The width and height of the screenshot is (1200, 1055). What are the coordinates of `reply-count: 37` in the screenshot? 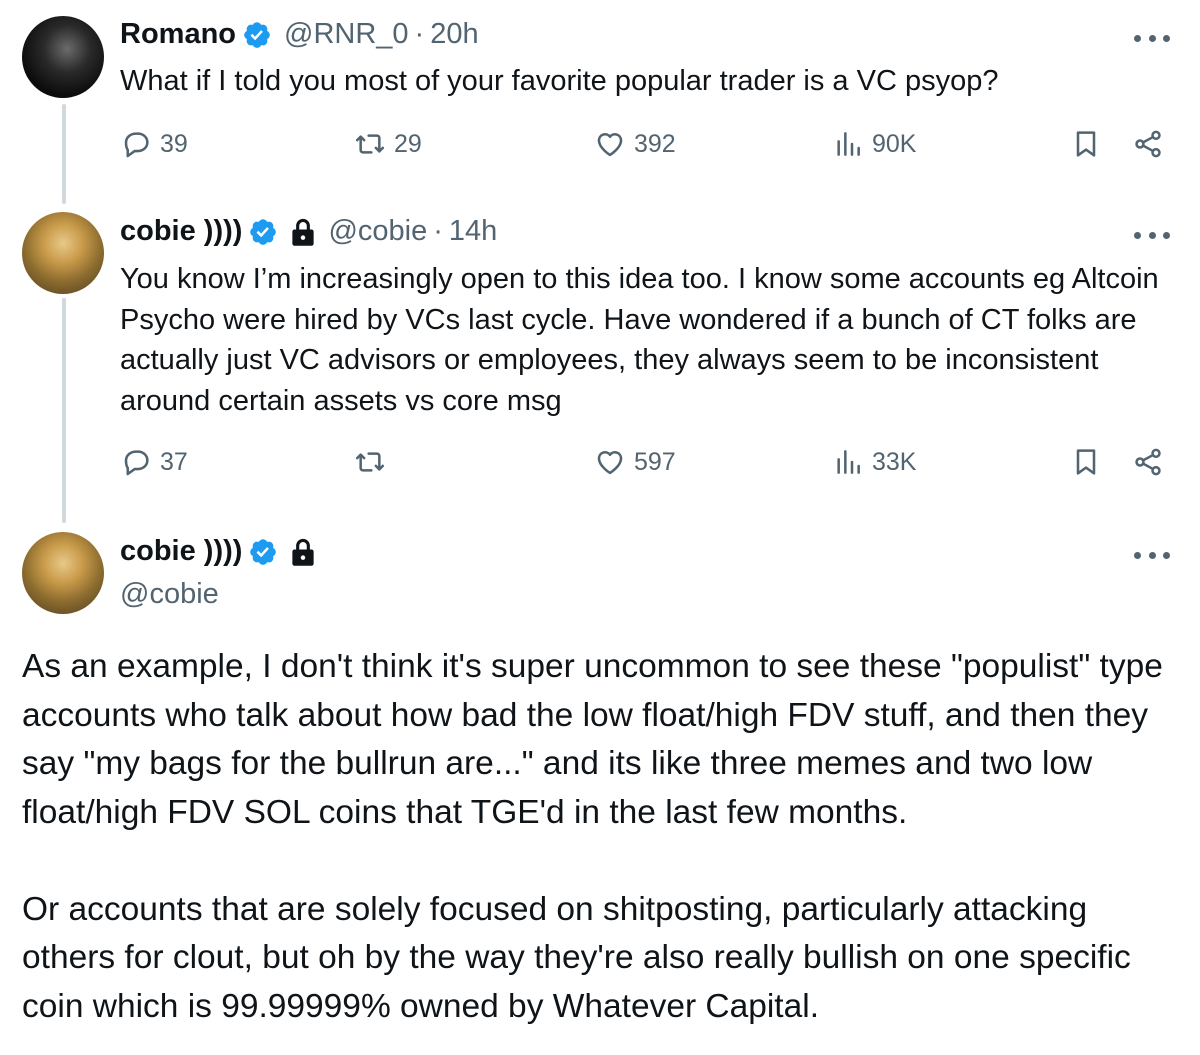 It's located at (174, 461).